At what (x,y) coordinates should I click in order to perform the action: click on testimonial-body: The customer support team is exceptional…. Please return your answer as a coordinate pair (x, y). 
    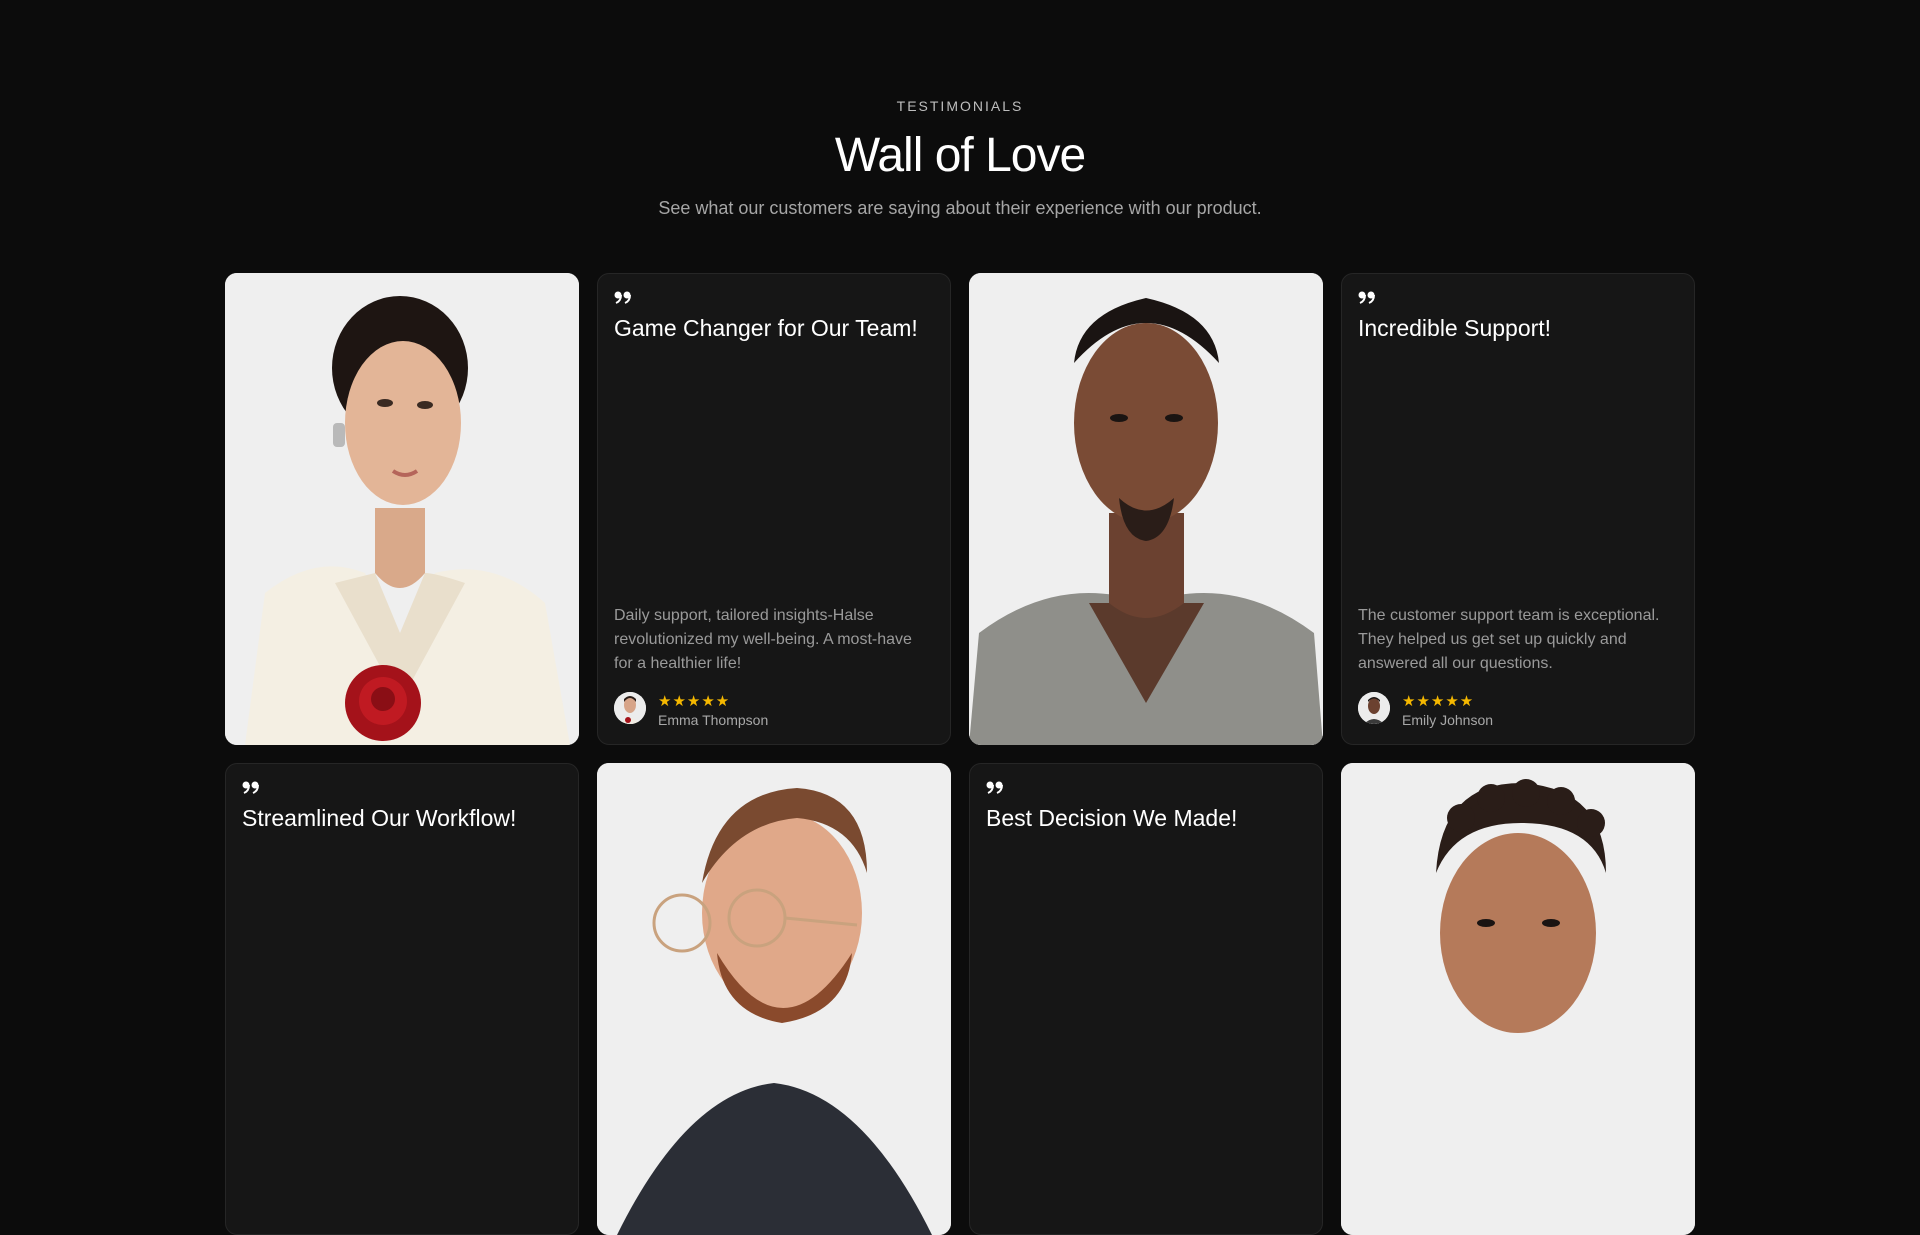
    Looking at the image, I should click on (1509, 639).